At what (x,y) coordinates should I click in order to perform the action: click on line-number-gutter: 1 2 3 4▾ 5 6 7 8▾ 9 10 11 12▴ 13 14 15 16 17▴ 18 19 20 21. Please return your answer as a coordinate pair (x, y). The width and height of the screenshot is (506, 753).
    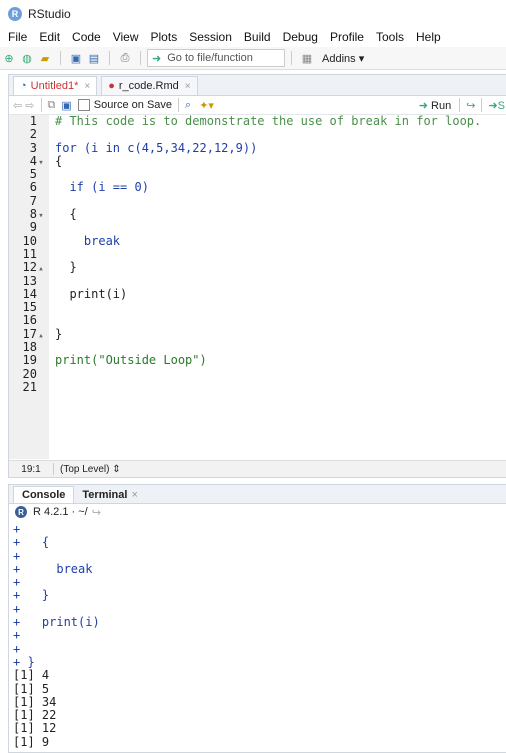
    Looking at the image, I should click on (29, 286).